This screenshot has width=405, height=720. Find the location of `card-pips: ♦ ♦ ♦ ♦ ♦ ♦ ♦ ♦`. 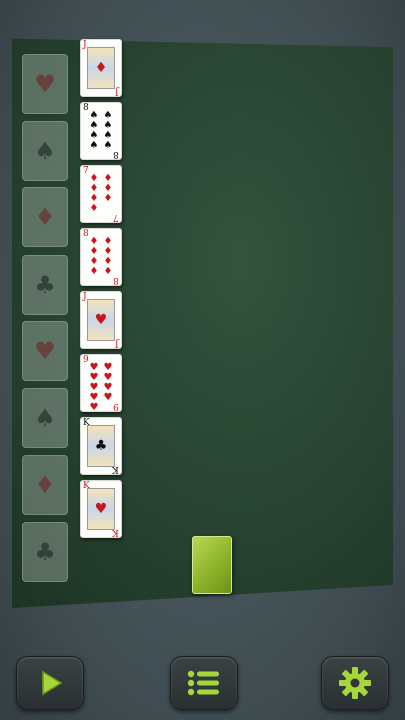

card-pips: ♦ ♦ ♦ ♦ ♦ ♦ ♦ ♦ is located at coordinates (101, 257).